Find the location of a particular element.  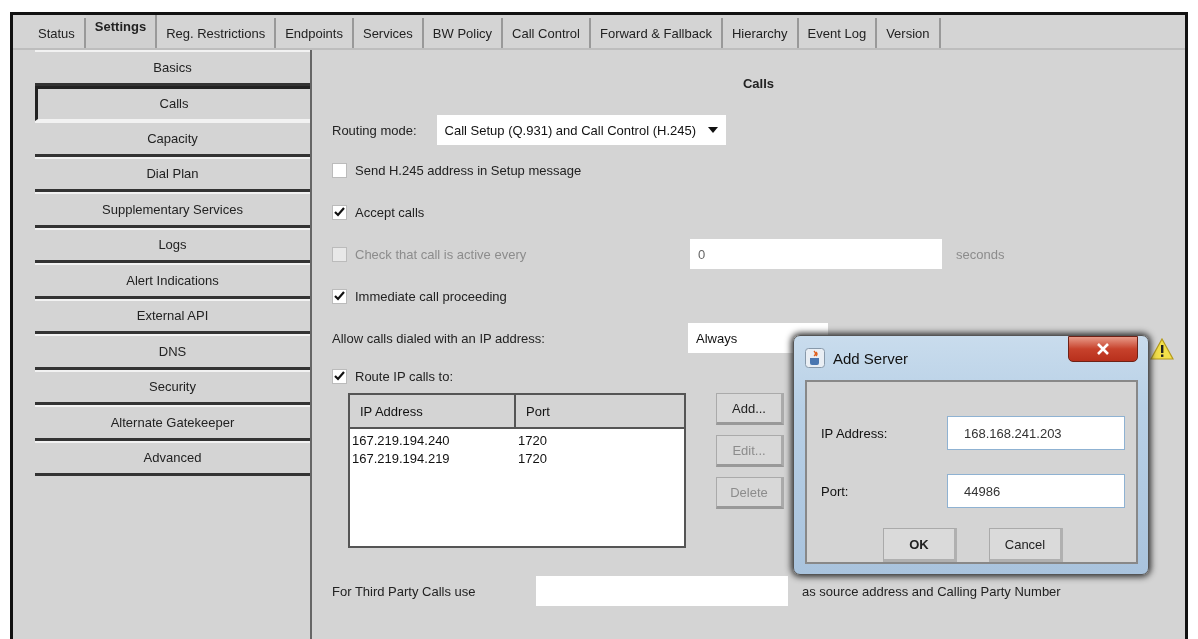

input-field: 168.168.241.203 is located at coordinates (1036, 433).